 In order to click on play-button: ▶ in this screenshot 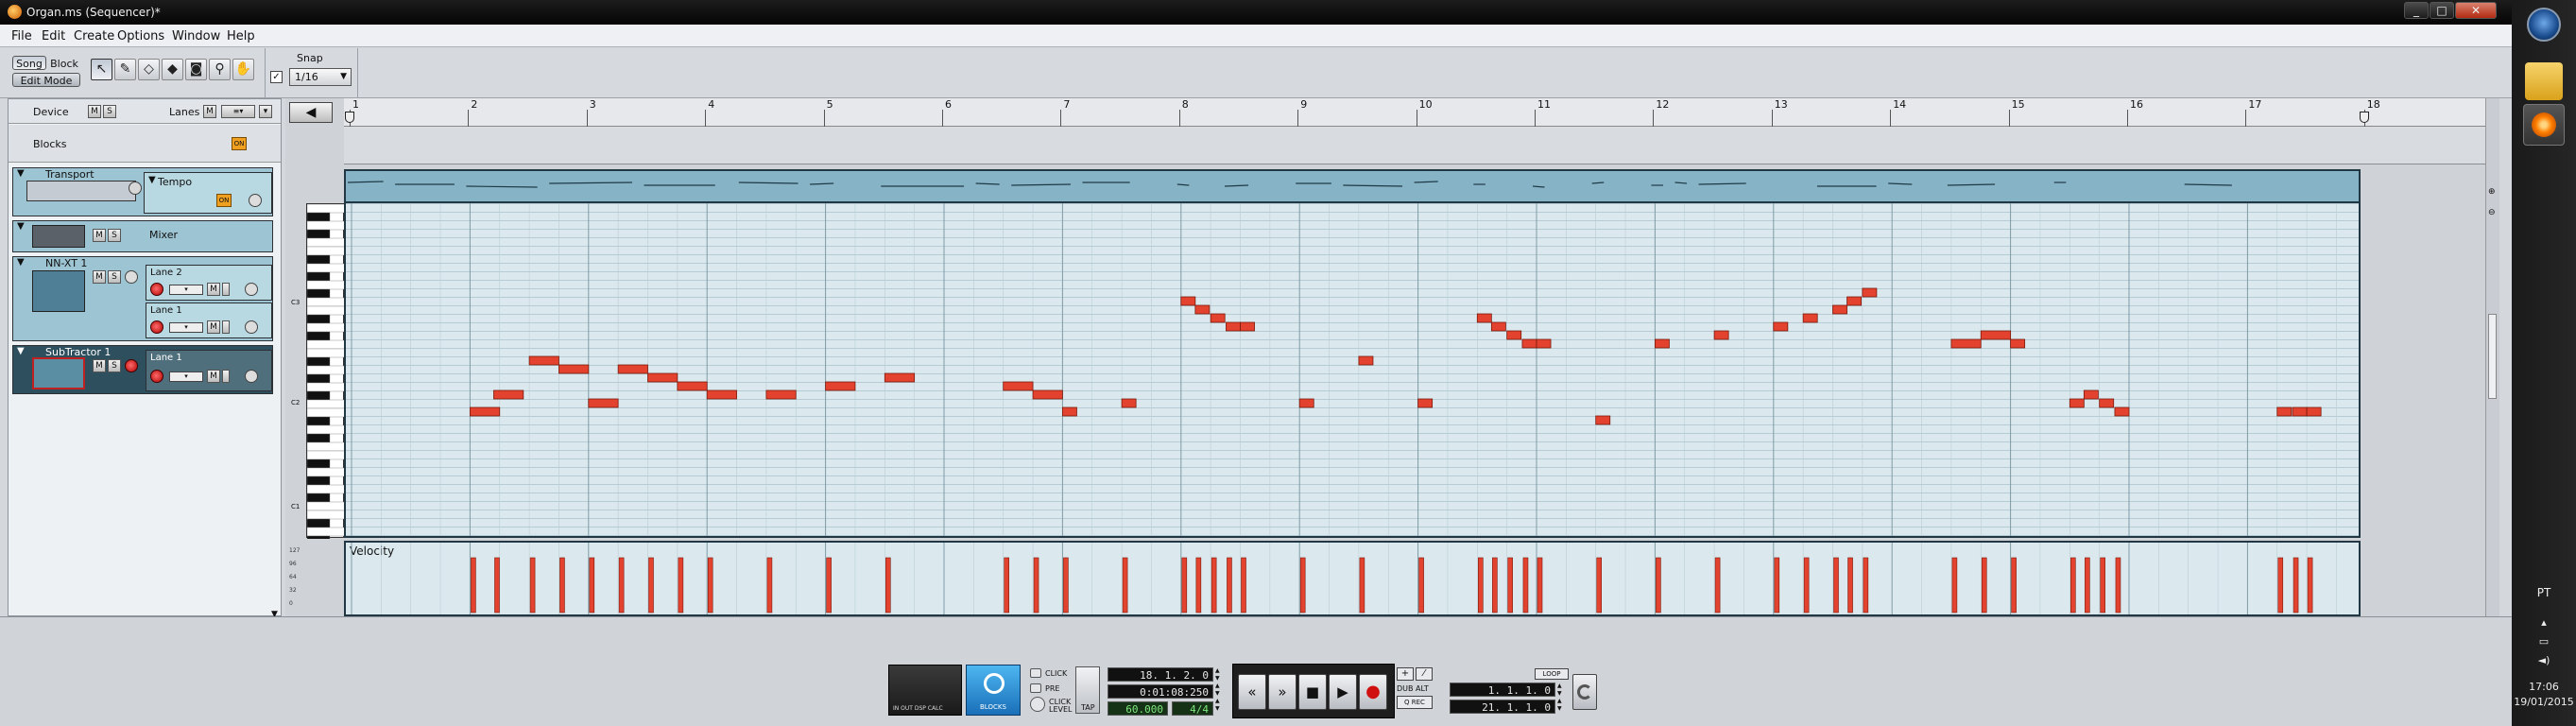, I will do `click(1343, 692)`.